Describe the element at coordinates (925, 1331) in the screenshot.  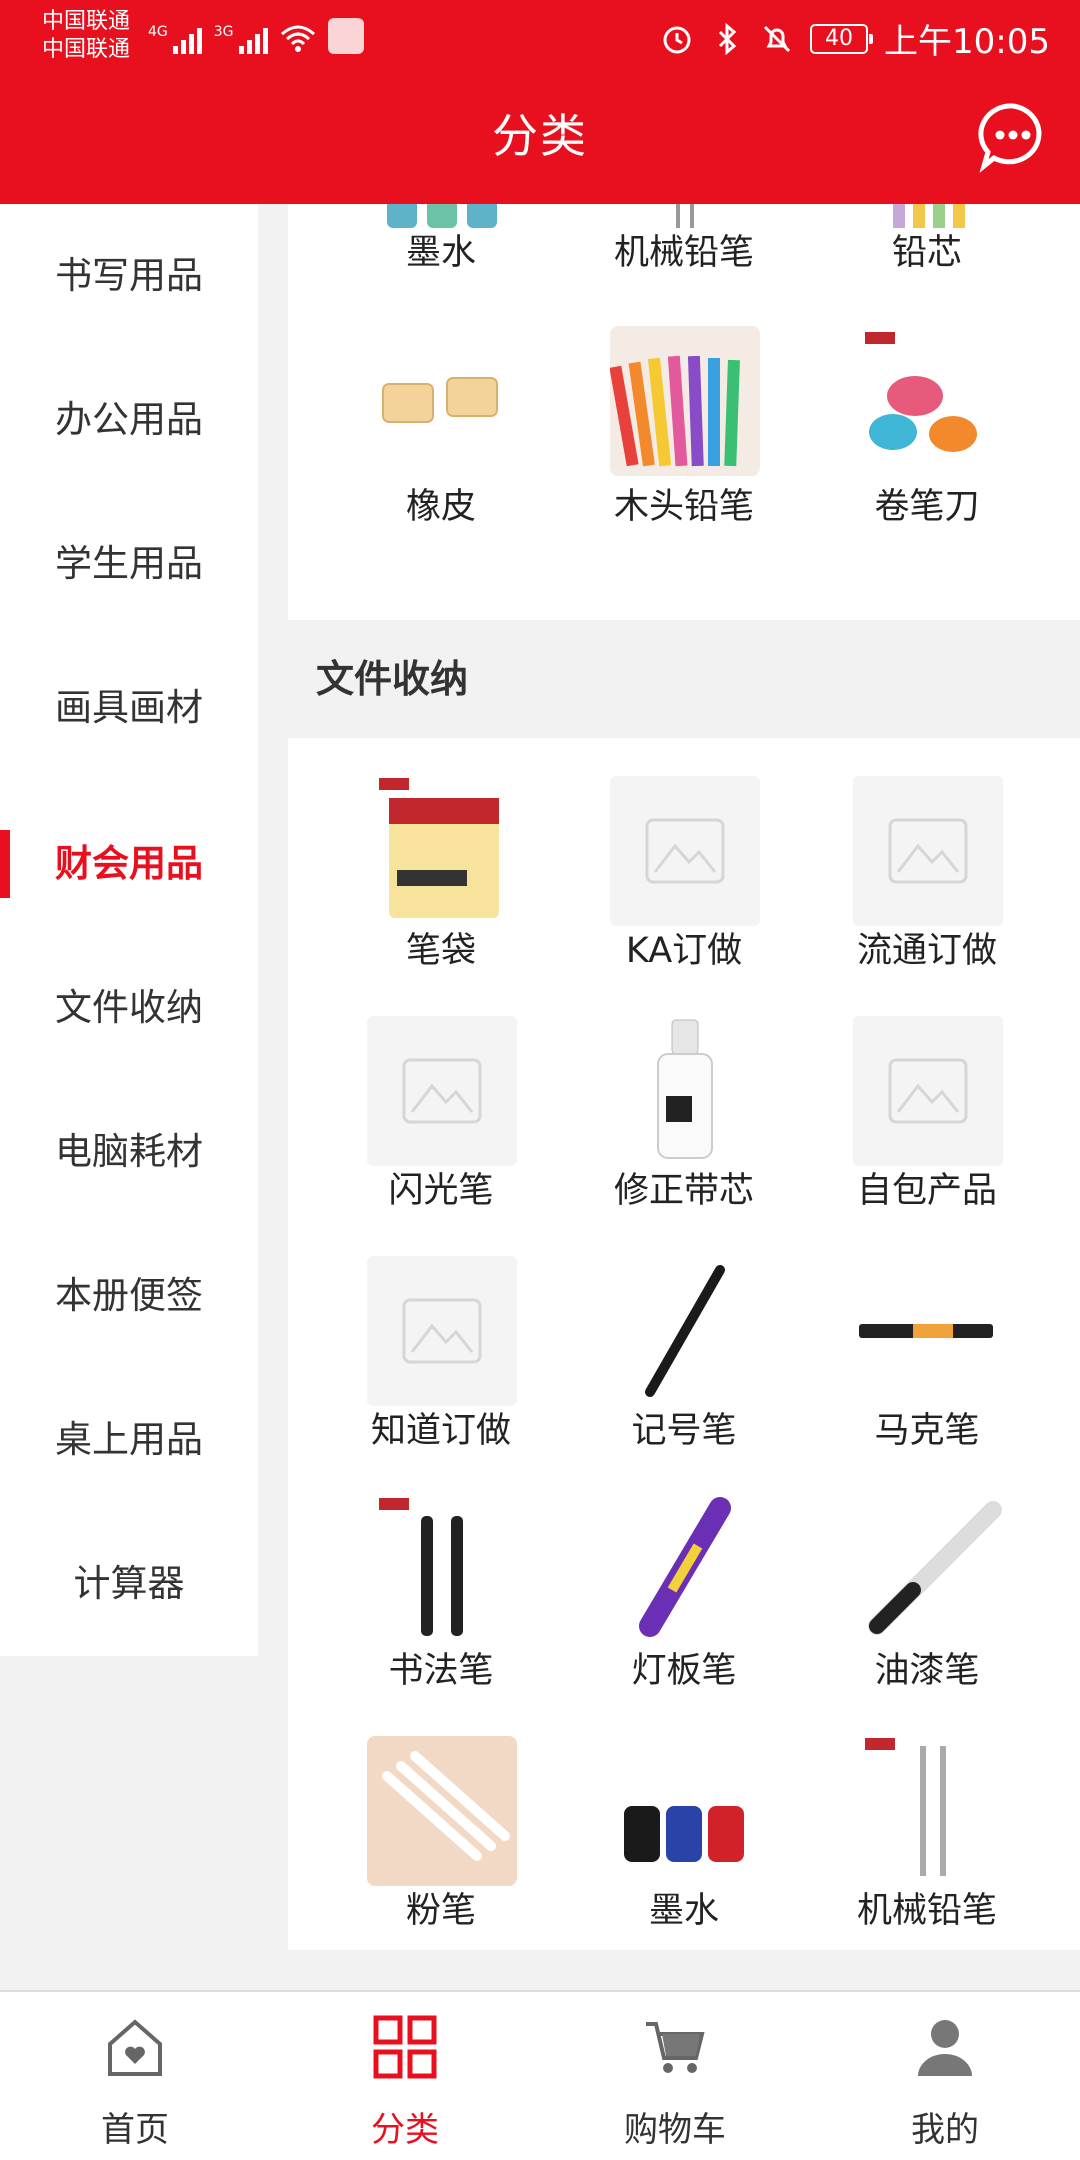
I see `marker-icon` at that location.